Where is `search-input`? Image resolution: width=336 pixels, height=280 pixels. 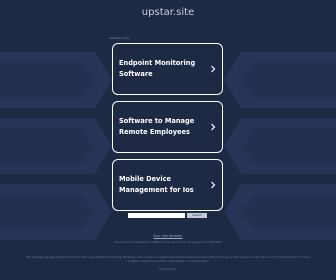
search-input is located at coordinates (156, 215).